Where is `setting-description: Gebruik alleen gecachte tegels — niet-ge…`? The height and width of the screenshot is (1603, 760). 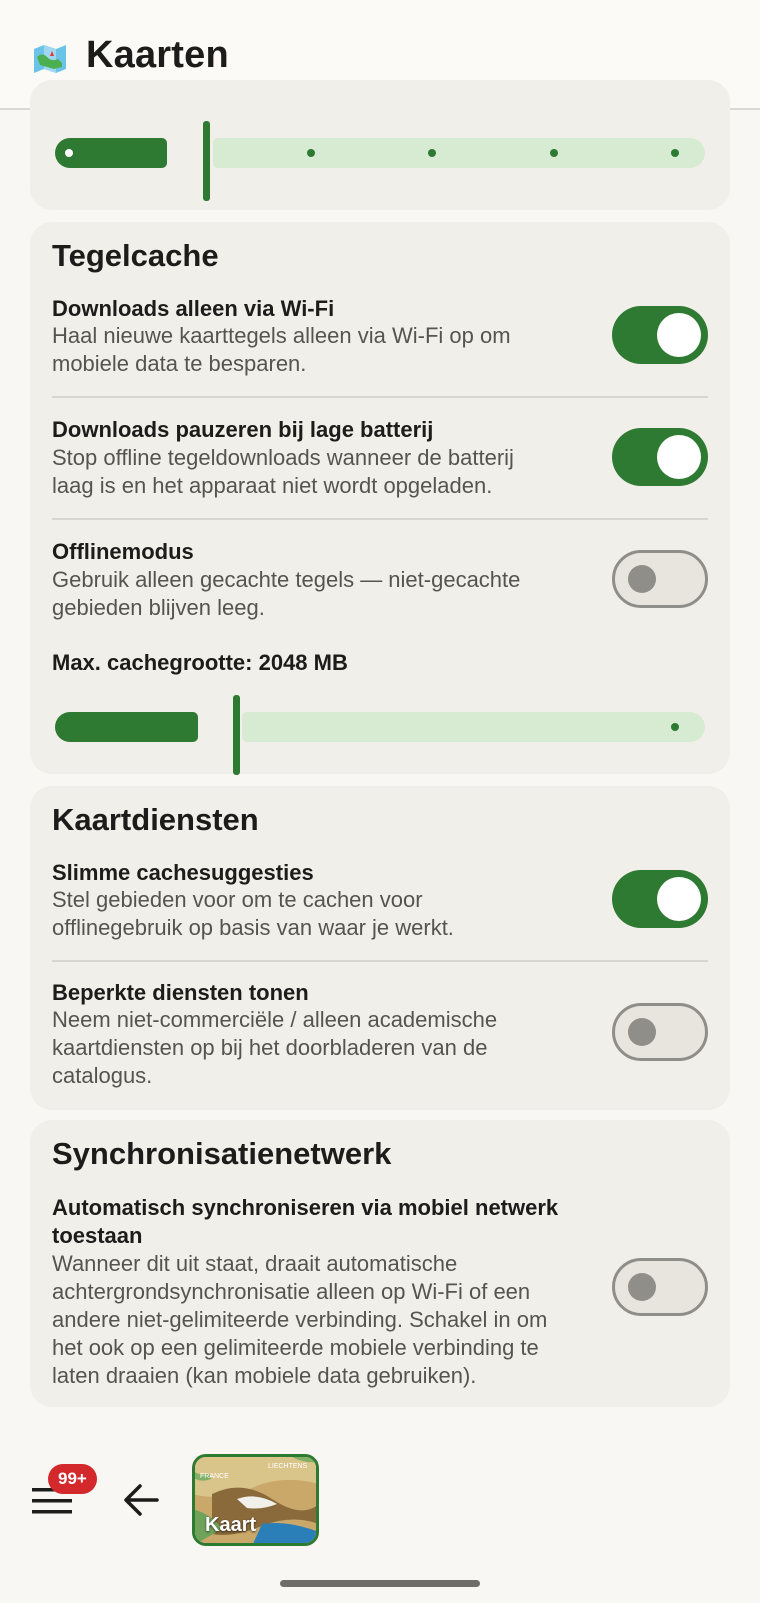 setting-description: Gebruik alleen gecachte tegels — niet-ge… is located at coordinates (286, 593).